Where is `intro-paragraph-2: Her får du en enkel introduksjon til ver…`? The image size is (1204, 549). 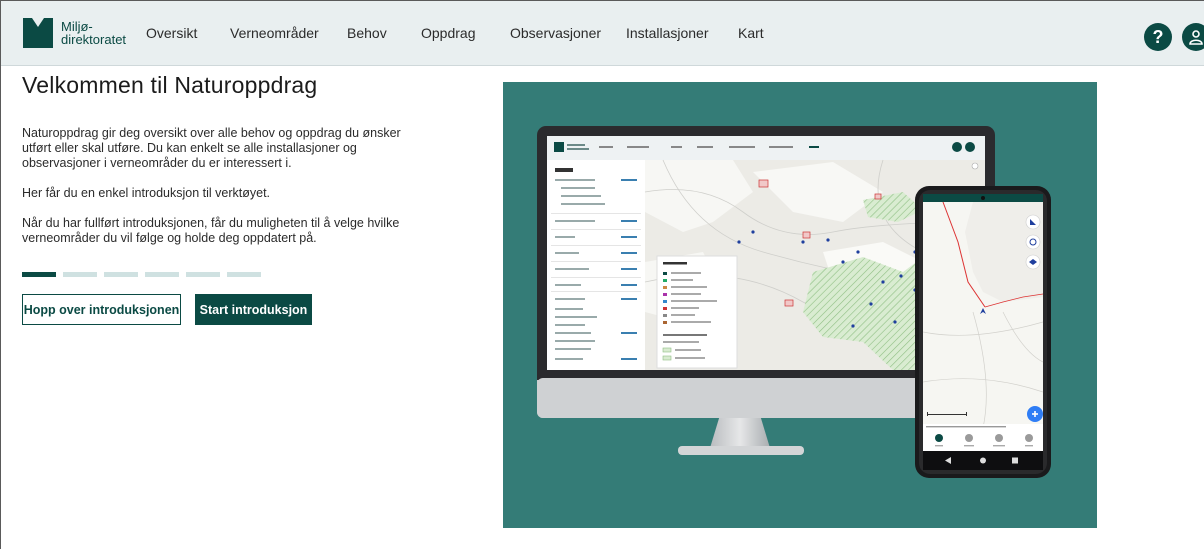
intro-paragraph-2: Her får du en enkel introduksjon til ver… is located at coordinates (146, 193).